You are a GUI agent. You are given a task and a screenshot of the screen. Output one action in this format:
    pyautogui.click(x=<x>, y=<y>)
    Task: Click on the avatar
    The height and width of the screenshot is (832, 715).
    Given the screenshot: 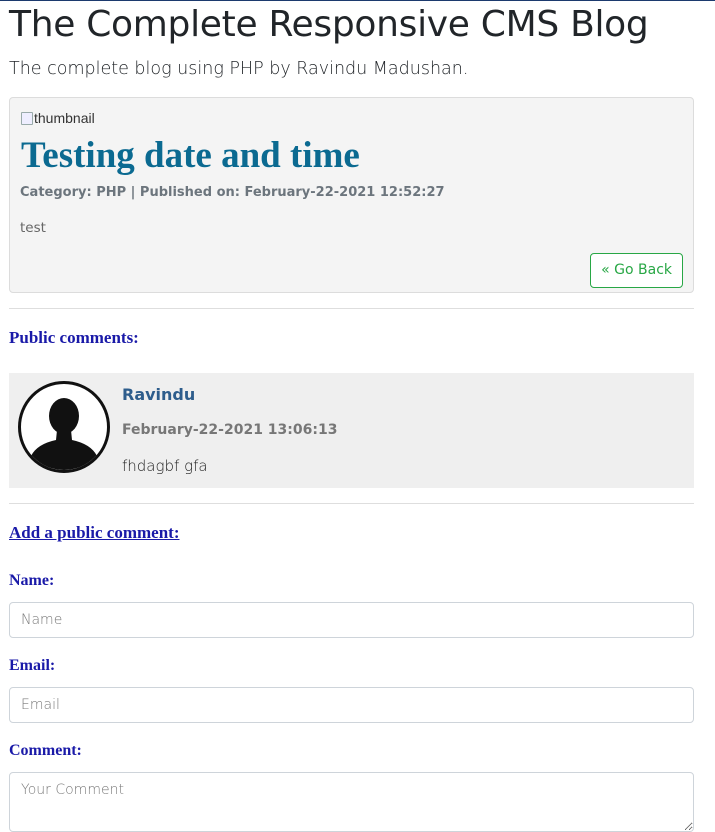 What is the action you would take?
    pyautogui.click(x=64, y=427)
    